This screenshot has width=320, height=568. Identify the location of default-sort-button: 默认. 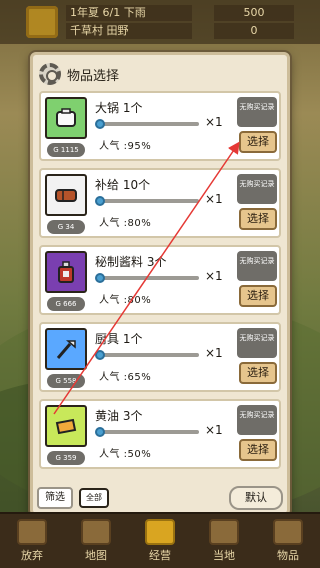
(256, 498).